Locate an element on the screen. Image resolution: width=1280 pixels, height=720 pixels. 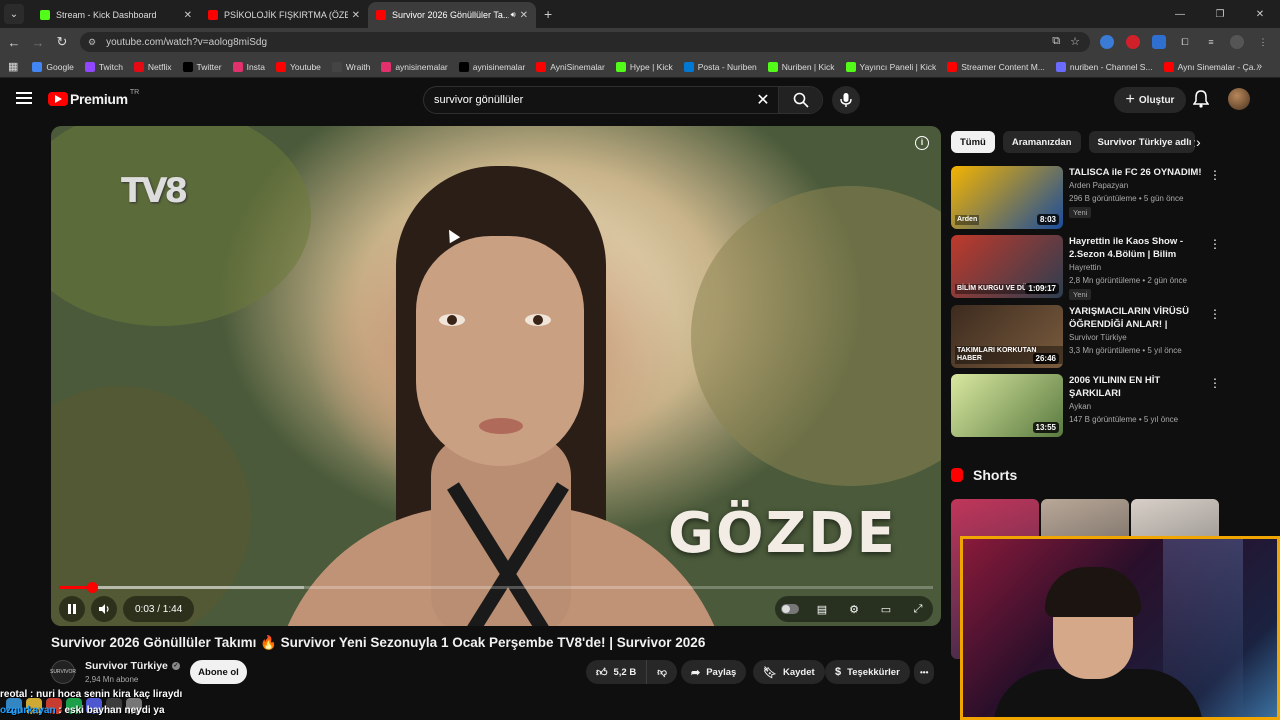
volume-button is located at coordinates (104, 609).